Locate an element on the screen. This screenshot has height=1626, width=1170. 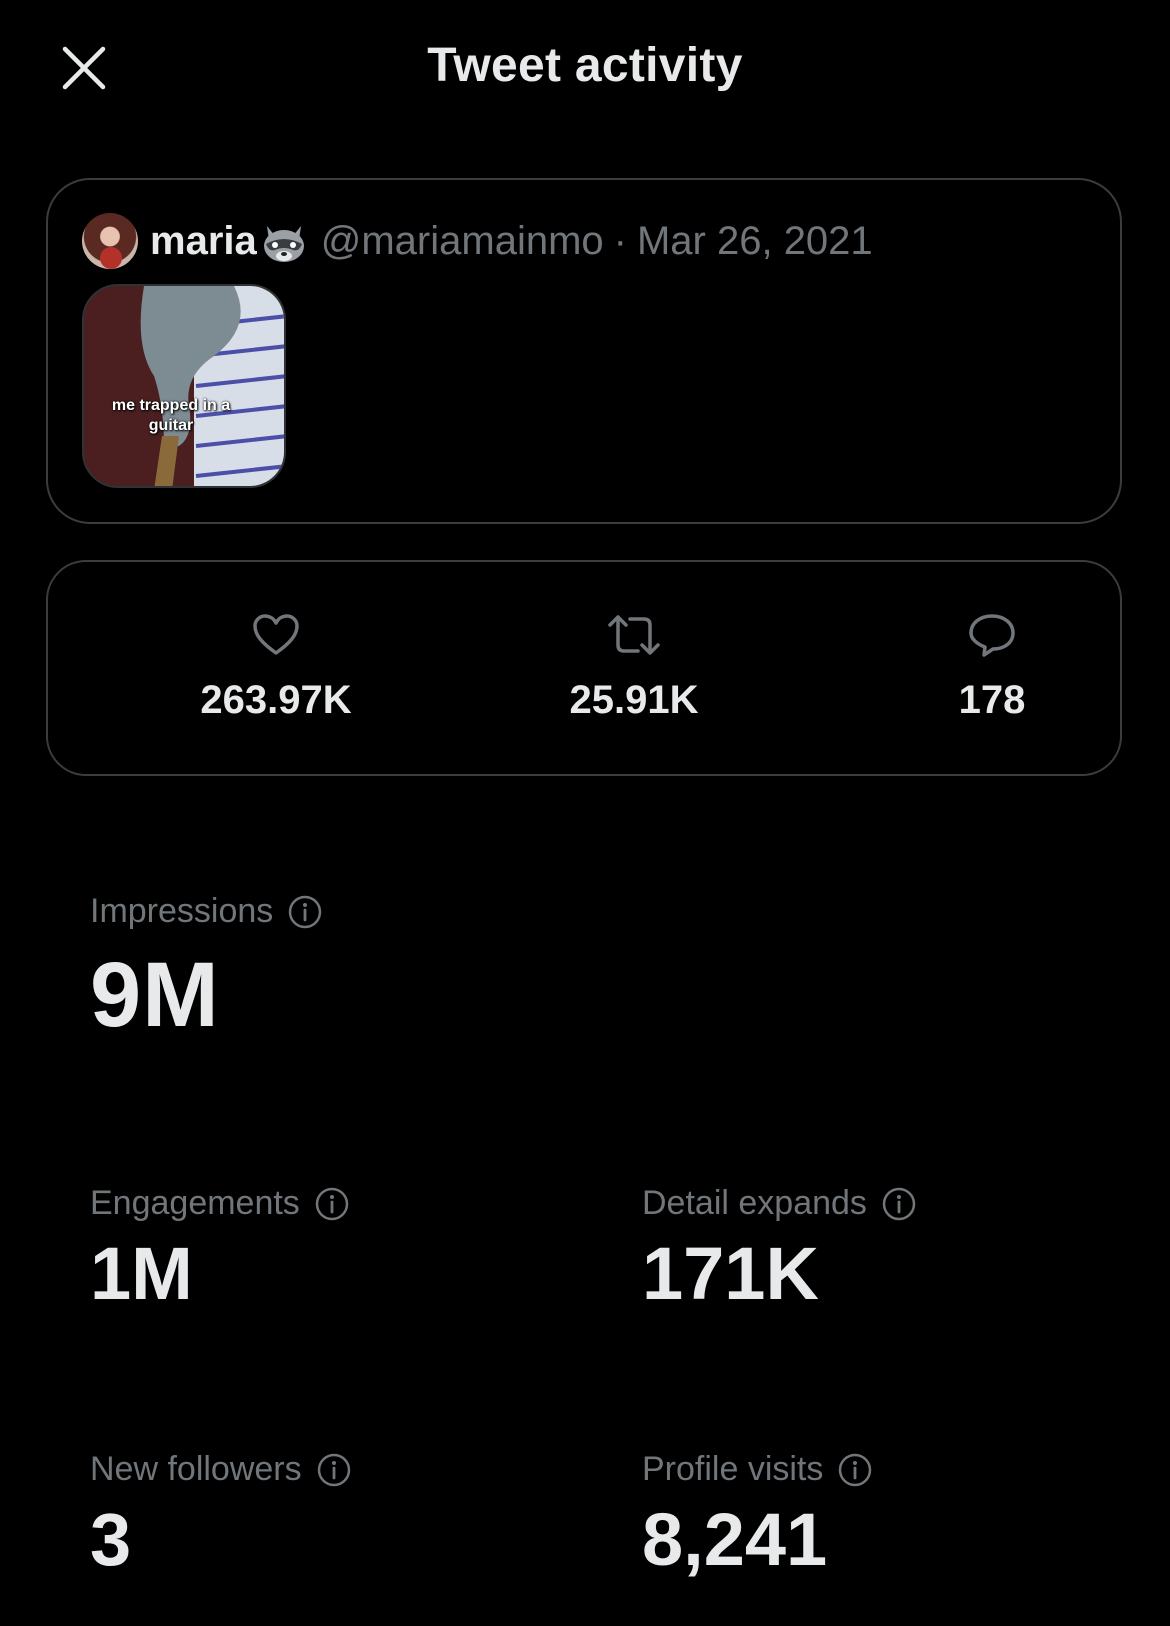
impressions-value: 9M is located at coordinates (155, 995).